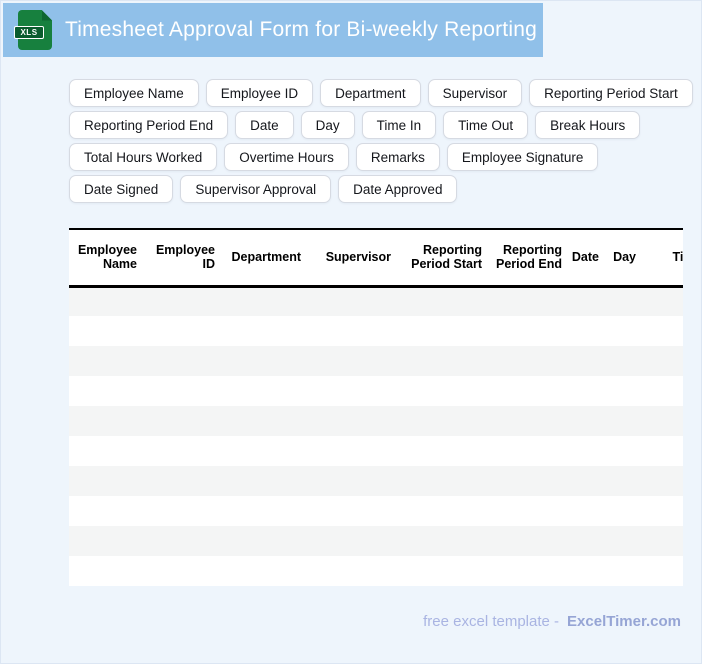 This screenshot has width=702, height=664. Describe the element at coordinates (259, 93) in the screenshot. I see `field-chip-employee-id: Employee ID` at that location.